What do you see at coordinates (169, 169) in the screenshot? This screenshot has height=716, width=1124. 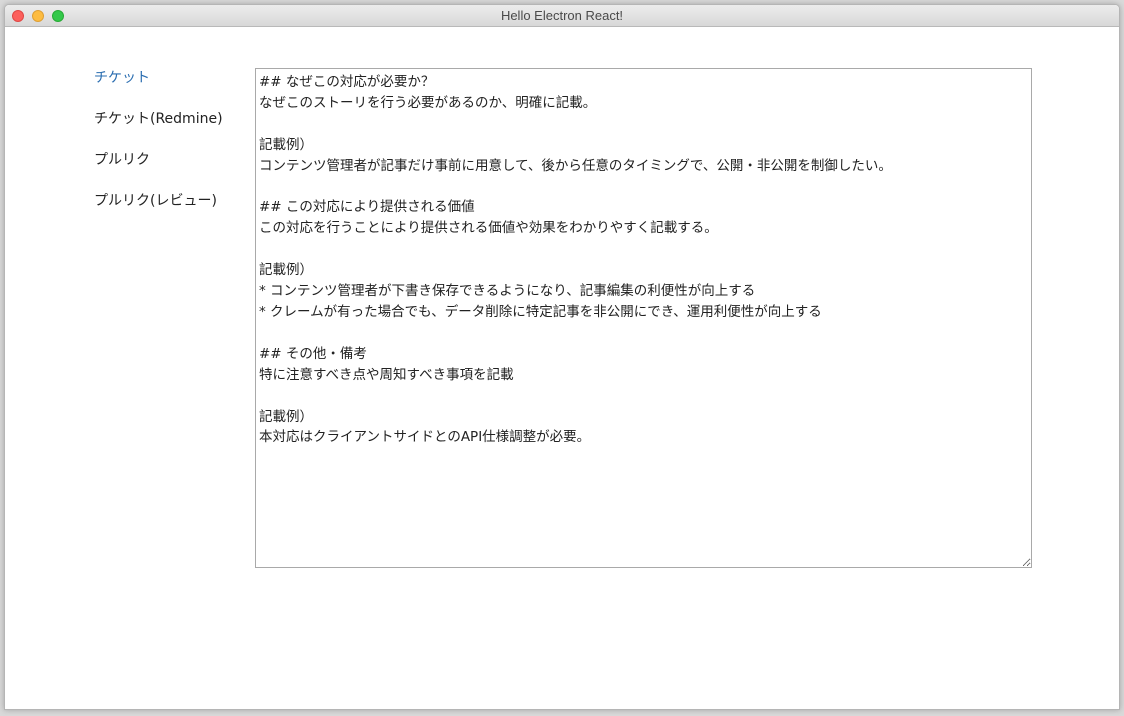 I see `nav-item-pullrequest: プルリク` at bounding box center [169, 169].